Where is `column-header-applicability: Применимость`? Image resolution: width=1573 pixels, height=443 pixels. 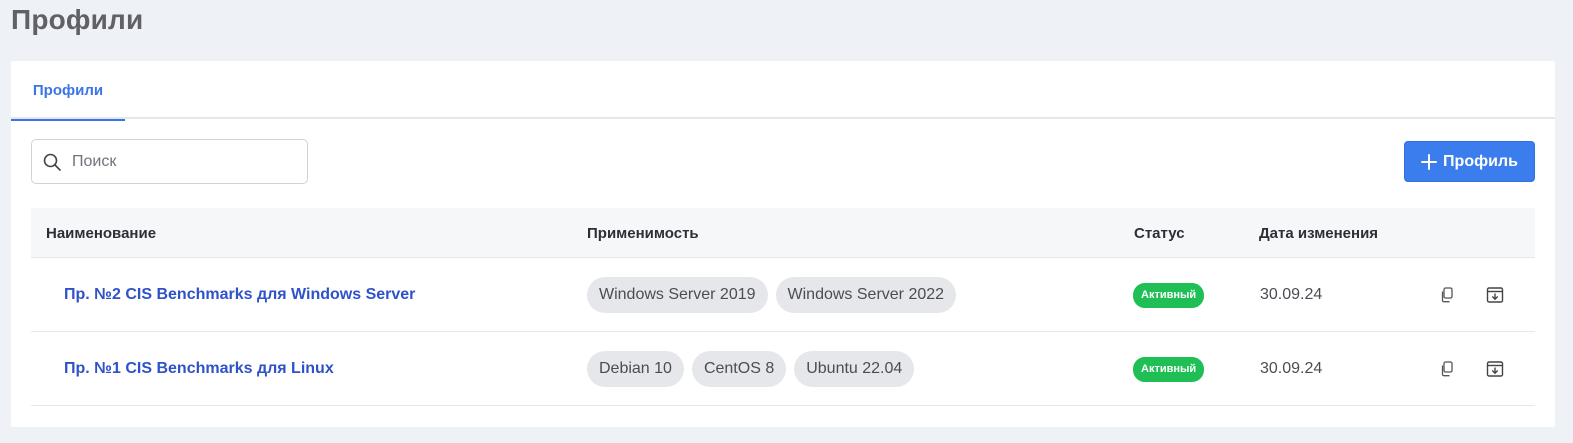 column-header-applicability: Применимость is located at coordinates (643, 233).